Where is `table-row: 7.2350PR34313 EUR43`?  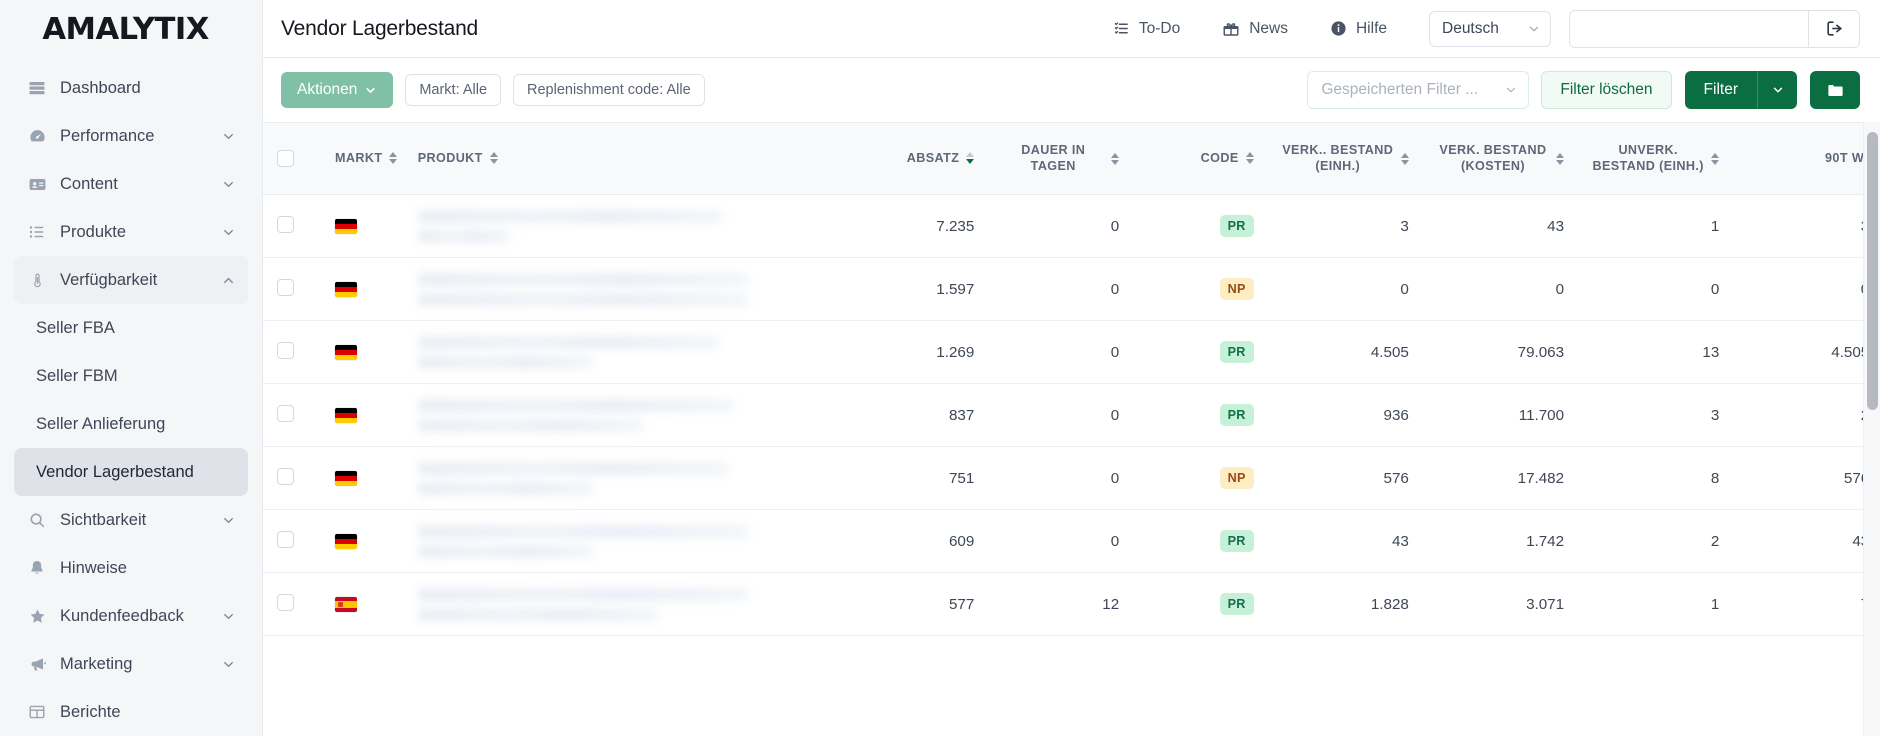 table-row: 7.2350PR34313 EUR43 is located at coordinates (1063, 226).